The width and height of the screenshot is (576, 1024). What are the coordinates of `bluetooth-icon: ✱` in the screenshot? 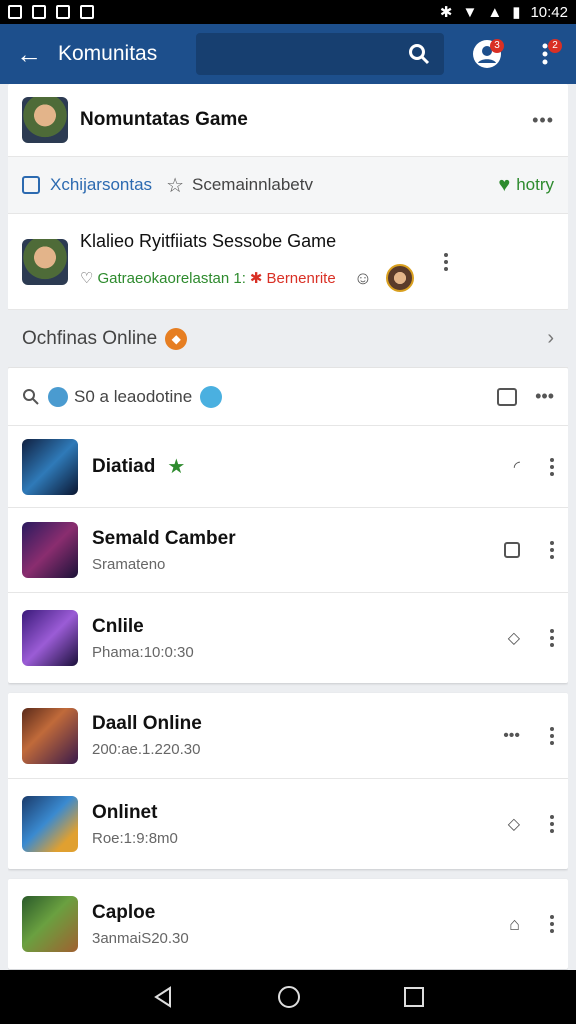 It's located at (446, 12).